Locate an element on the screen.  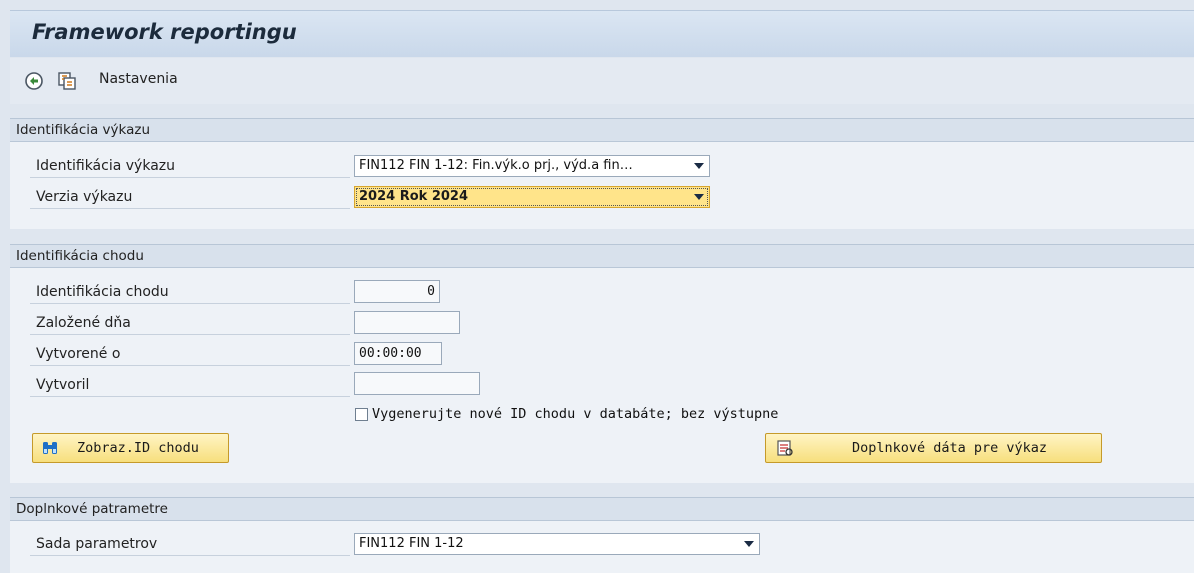
binoculars-icon is located at coordinates (50, 448).